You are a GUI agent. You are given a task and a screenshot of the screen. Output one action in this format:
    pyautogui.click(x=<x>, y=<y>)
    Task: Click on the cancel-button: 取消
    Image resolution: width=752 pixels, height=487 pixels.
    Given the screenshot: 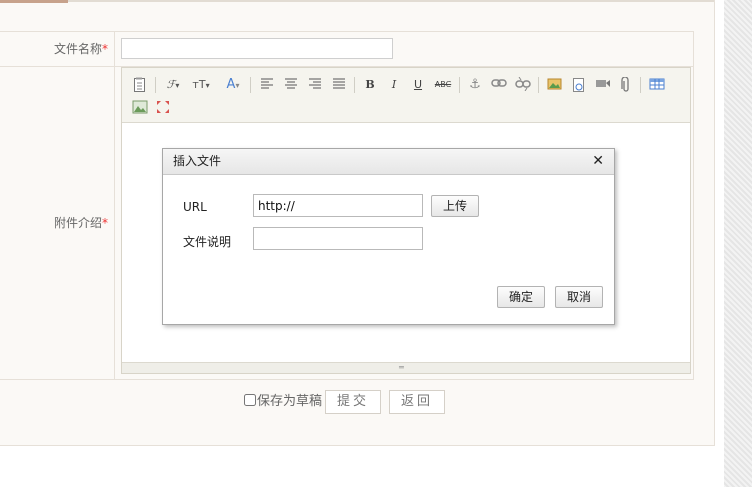 What is the action you would take?
    pyautogui.click(x=579, y=297)
    